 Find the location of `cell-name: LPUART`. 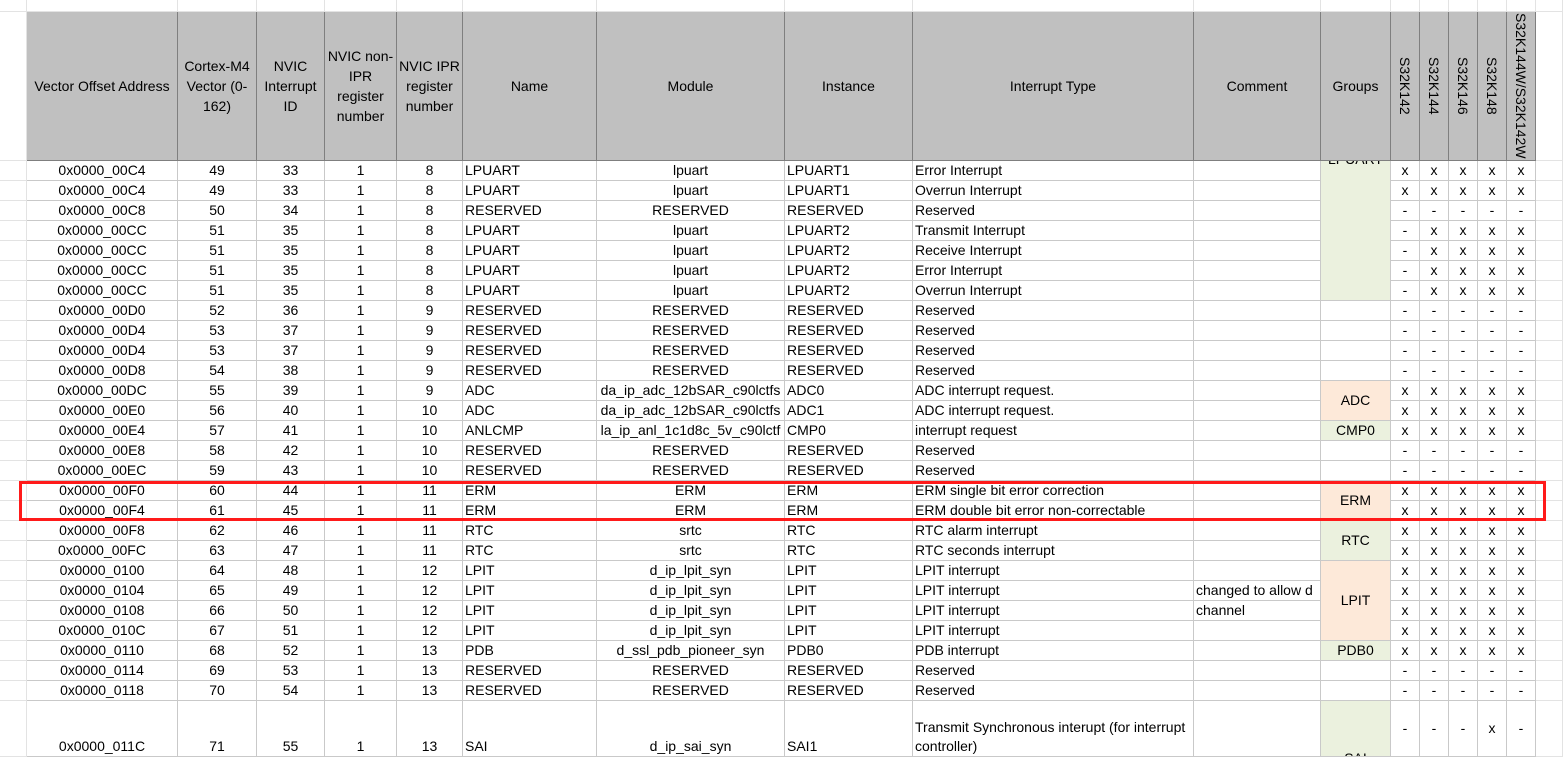

cell-name: LPUART is located at coordinates (530, 291).